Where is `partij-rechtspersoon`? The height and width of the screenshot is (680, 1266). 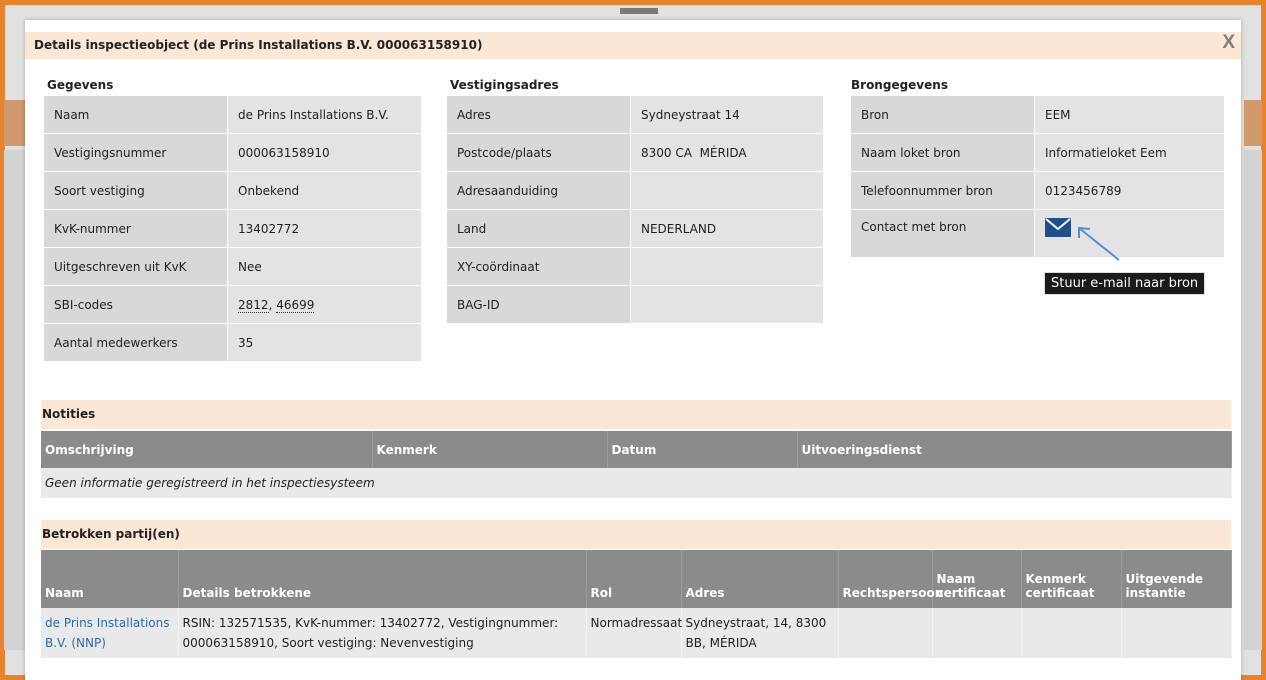 partij-rechtspersoon is located at coordinates (885, 633).